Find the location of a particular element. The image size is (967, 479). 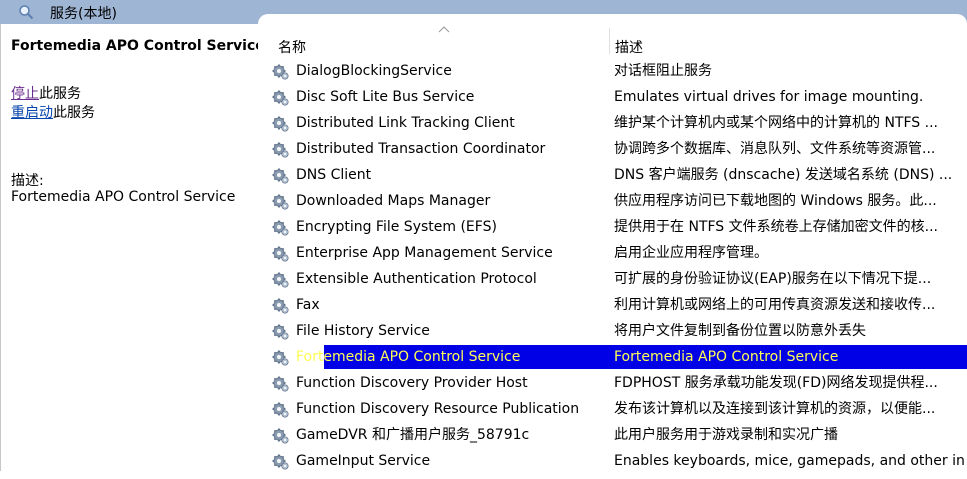

stop-action: 停止此服务 is located at coordinates (53, 94).